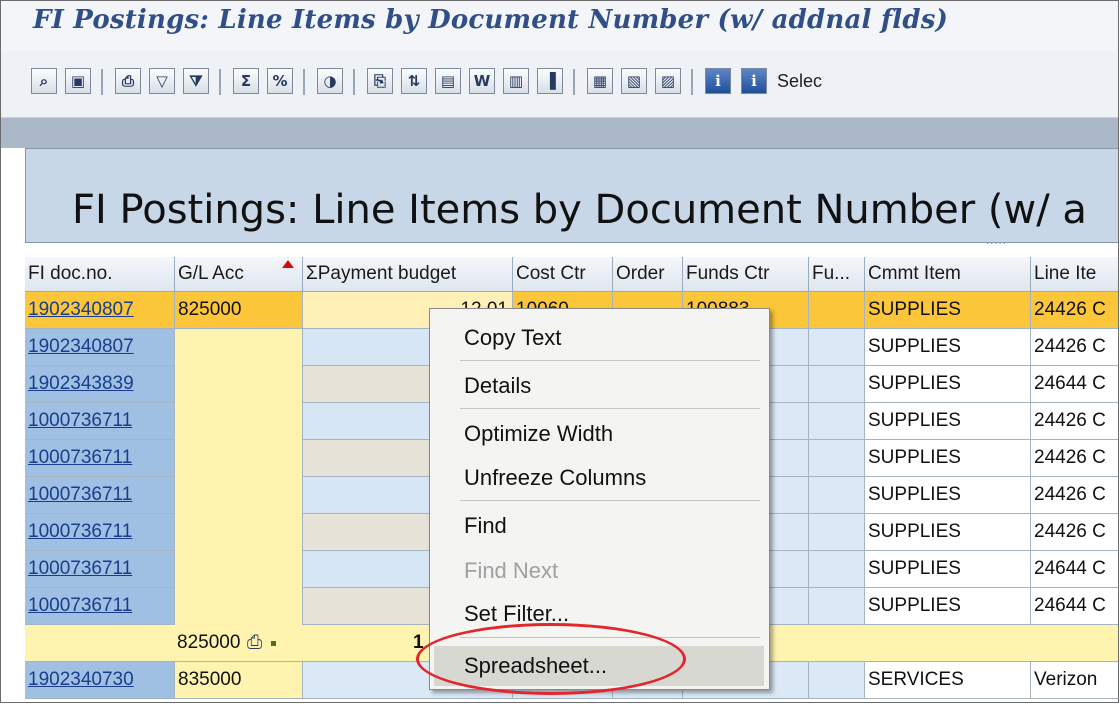  Describe the element at coordinates (408, 274) in the screenshot. I see `column-header-payment-budget: ΣPayment budget` at that location.